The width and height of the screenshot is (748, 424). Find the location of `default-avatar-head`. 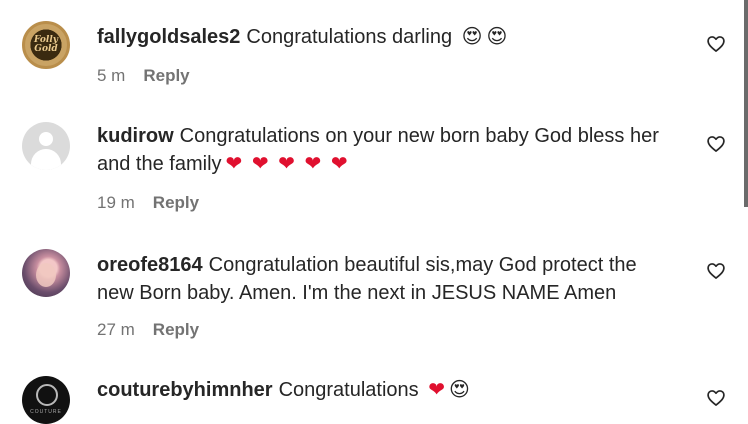

default-avatar-head is located at coordinates (46, 139).